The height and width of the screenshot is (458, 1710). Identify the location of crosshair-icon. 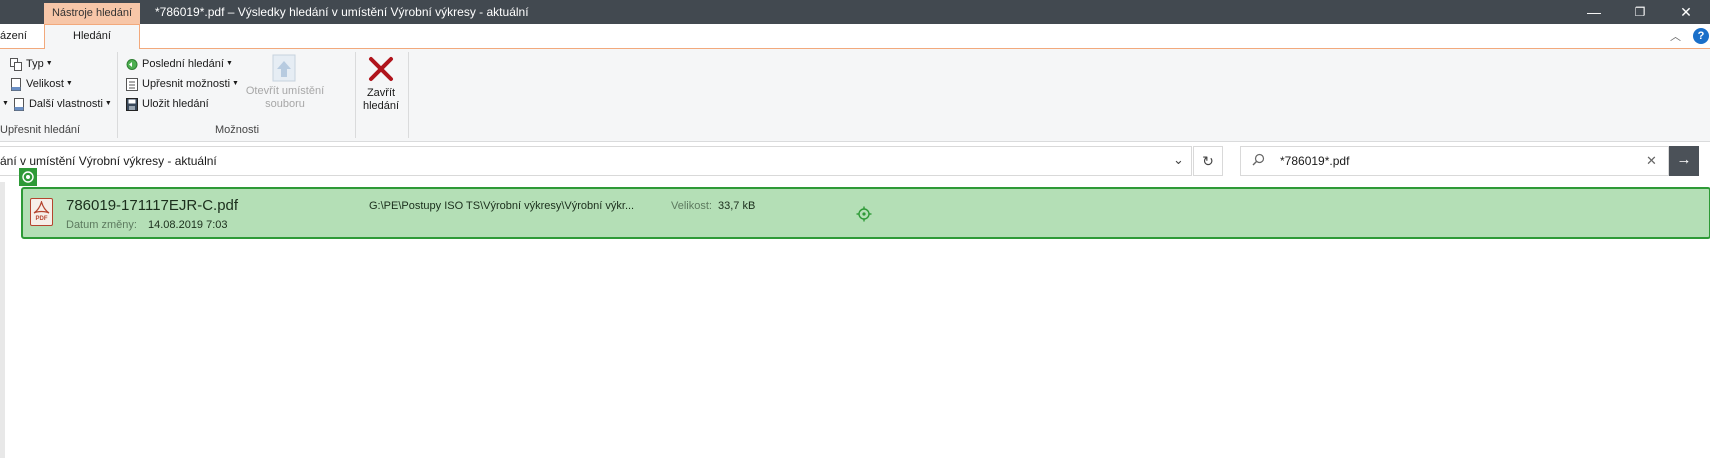
(864, 214).